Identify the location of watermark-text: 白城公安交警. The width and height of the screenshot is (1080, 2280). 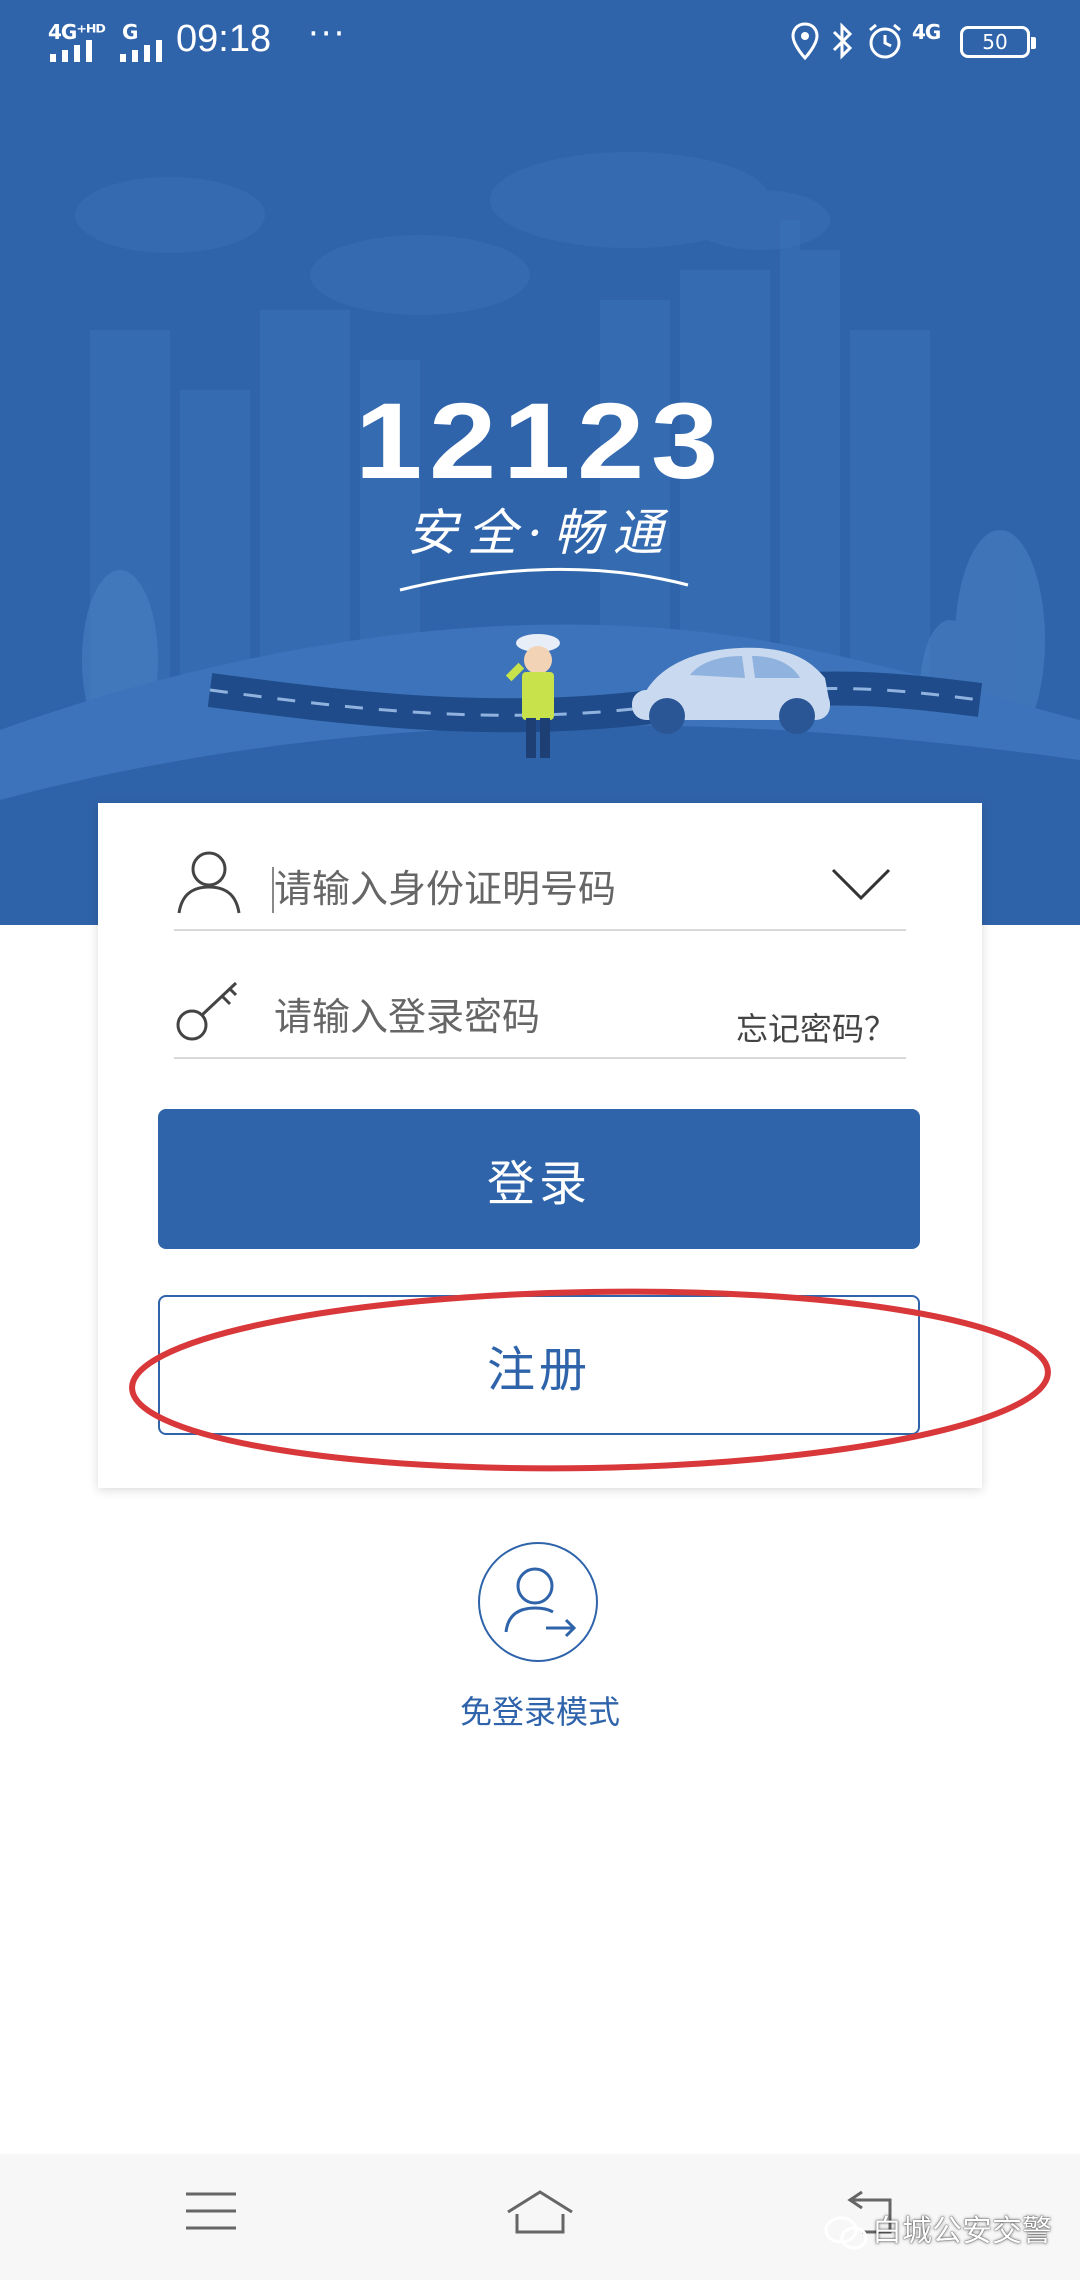
(962, 2231).